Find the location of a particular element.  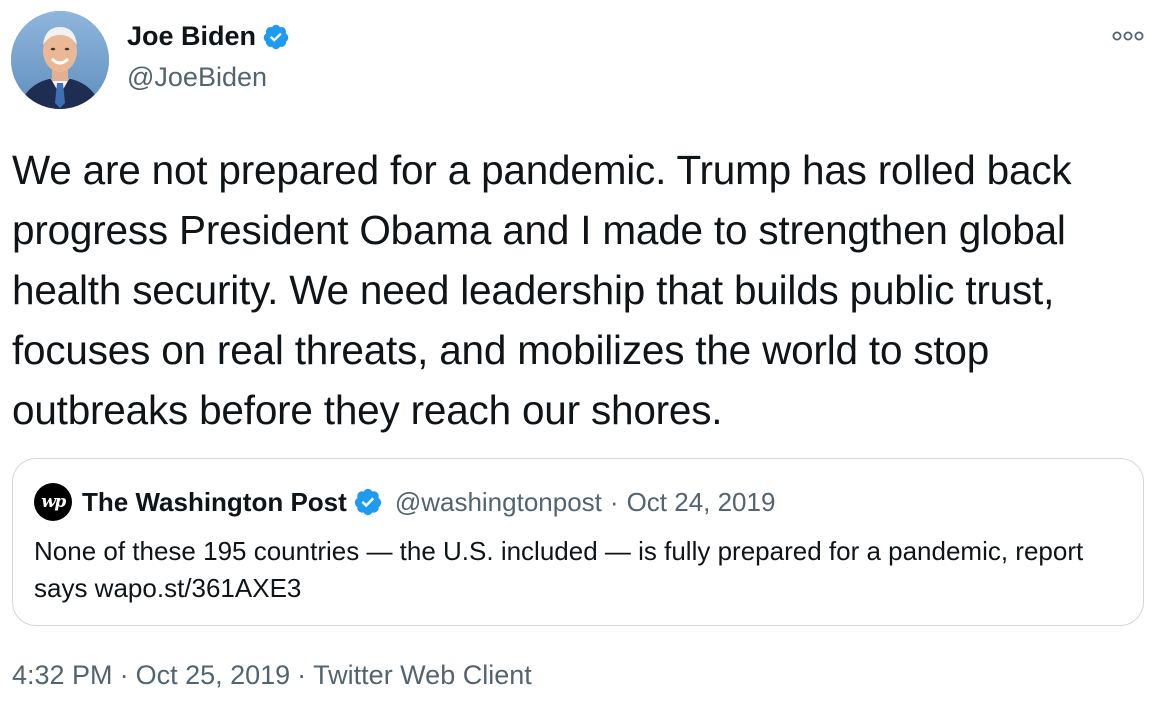

tweet-timestamp: 4:32 PM · Oct 25, 2019 · Twitter Web Client is located at coordinates (272, 675).